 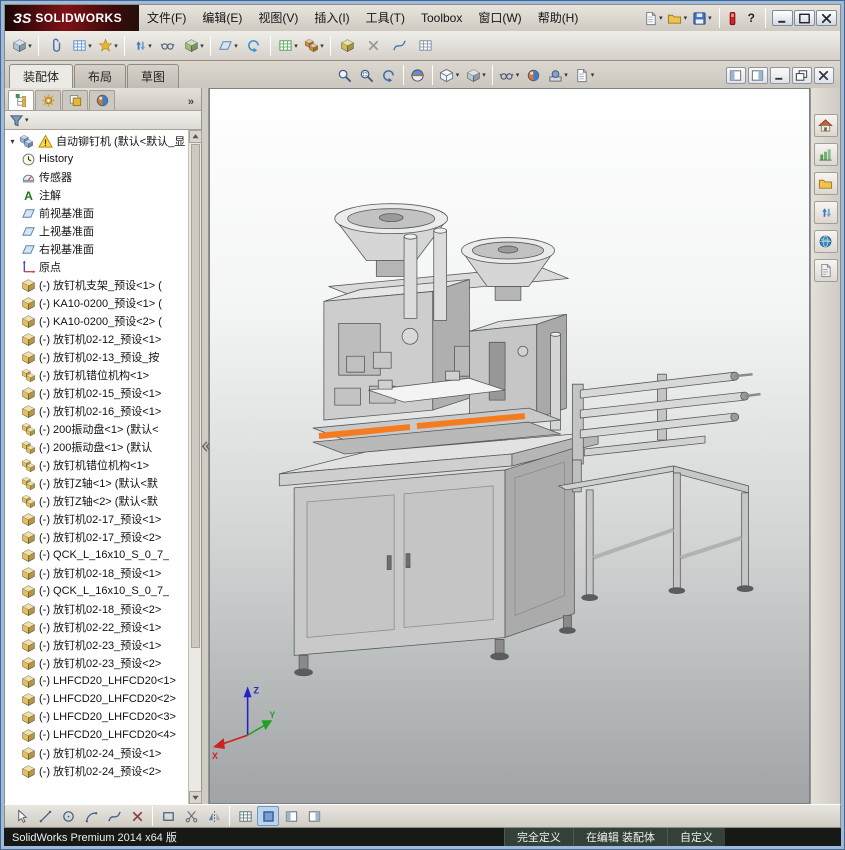 What do you see at coordinates (826, 18) in the screenshot?
I see `close-window-button` at bounding box center [826, 18].